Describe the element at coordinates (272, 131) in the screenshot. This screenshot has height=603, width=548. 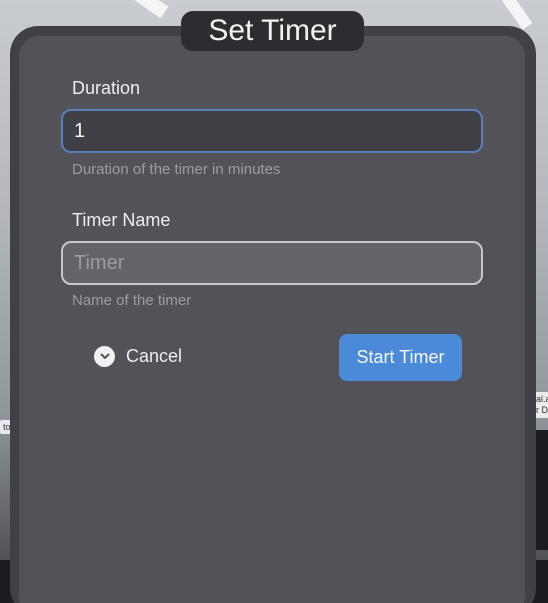
I see `duration-input` at that location.